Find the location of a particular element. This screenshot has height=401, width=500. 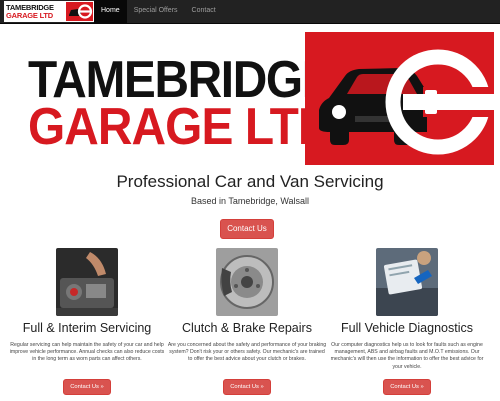

nav-logo-text: TAMEBRIDGE GARAGE LTD is located at coordinates (34, 11).